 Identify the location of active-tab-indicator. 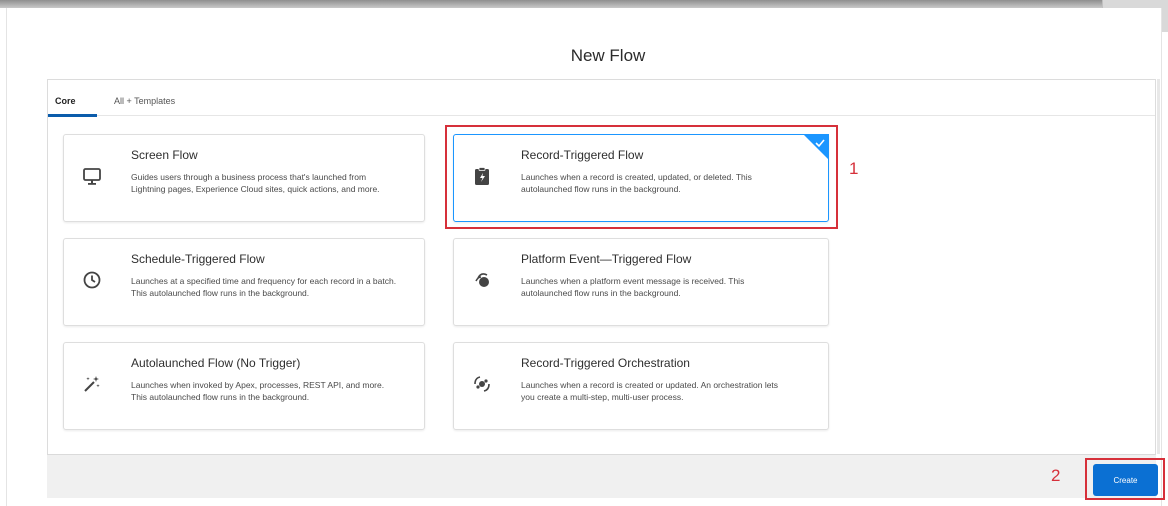
(72, 115).